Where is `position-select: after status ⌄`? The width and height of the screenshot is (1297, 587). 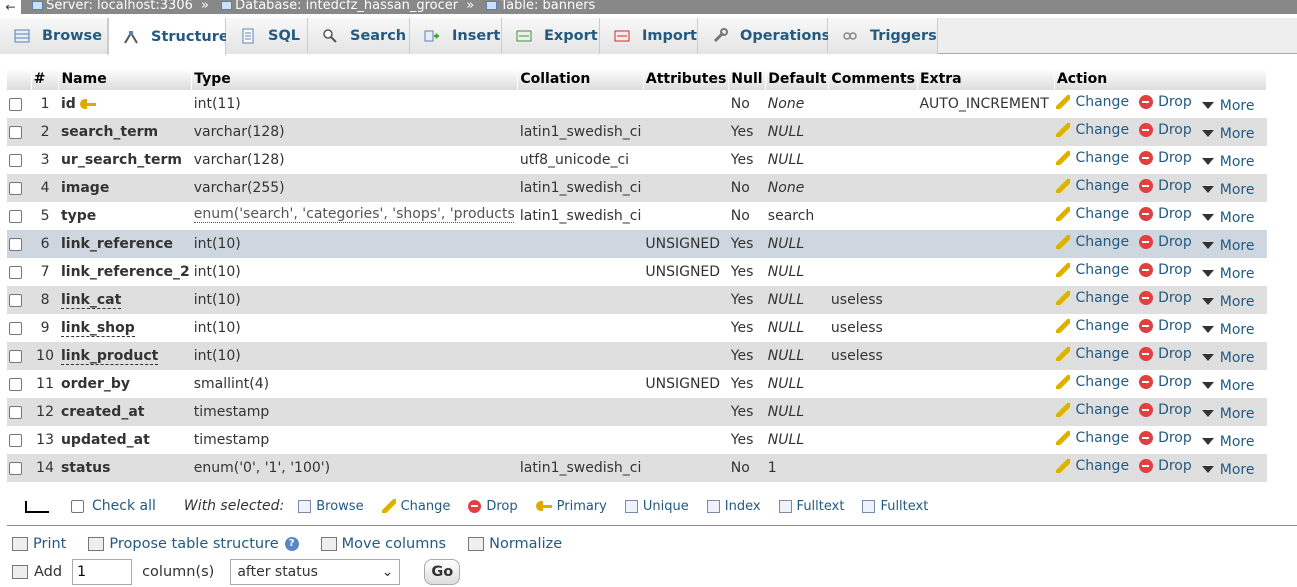
position-select: after status ⌄ is located at coordinates (315, 572).